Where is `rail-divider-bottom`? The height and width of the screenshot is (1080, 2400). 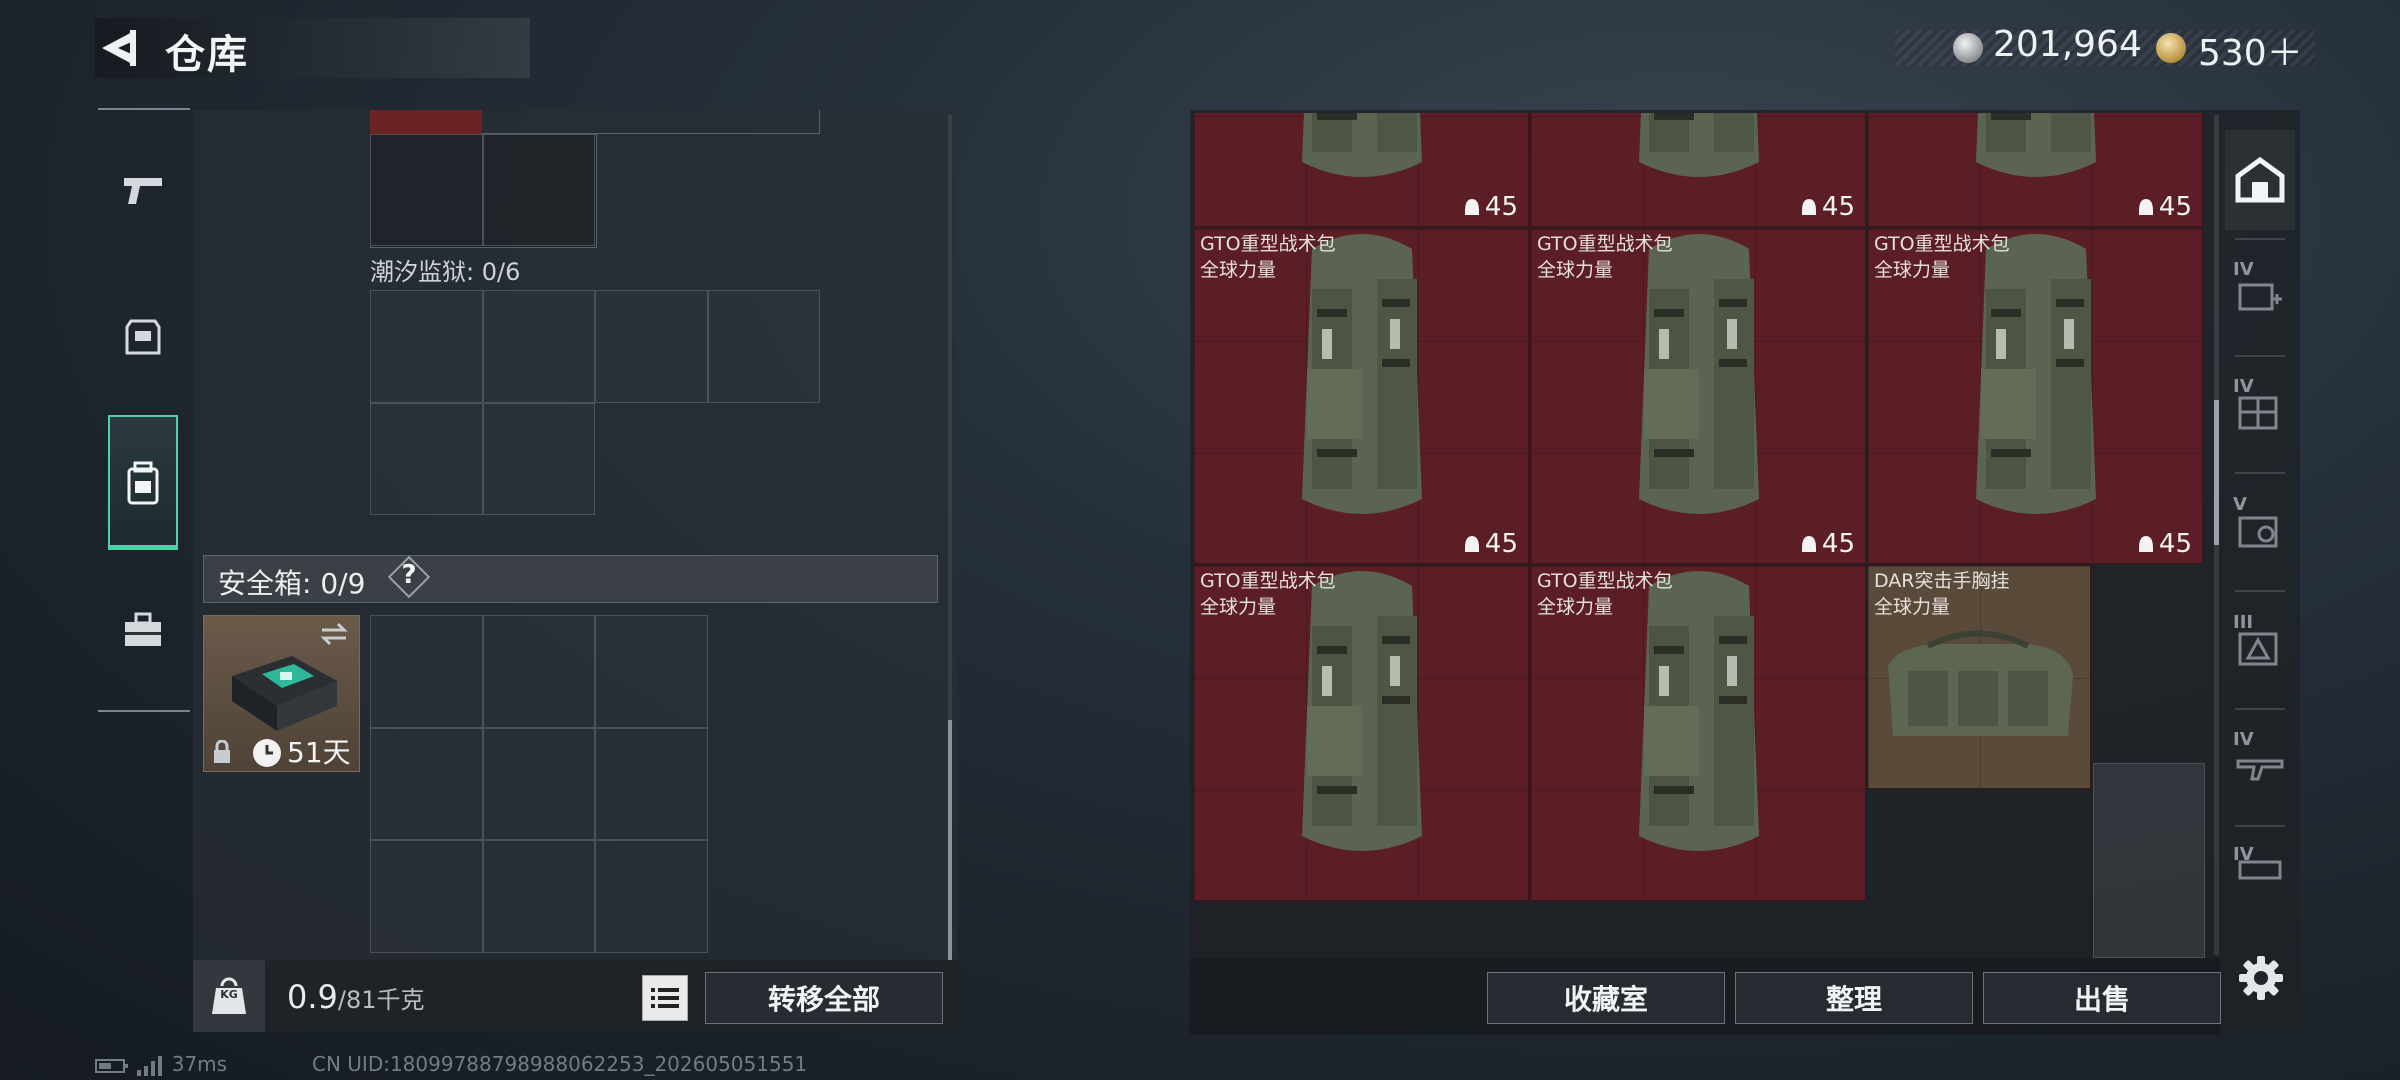 rail-divider-bottom is located at coordinates (144, 711).